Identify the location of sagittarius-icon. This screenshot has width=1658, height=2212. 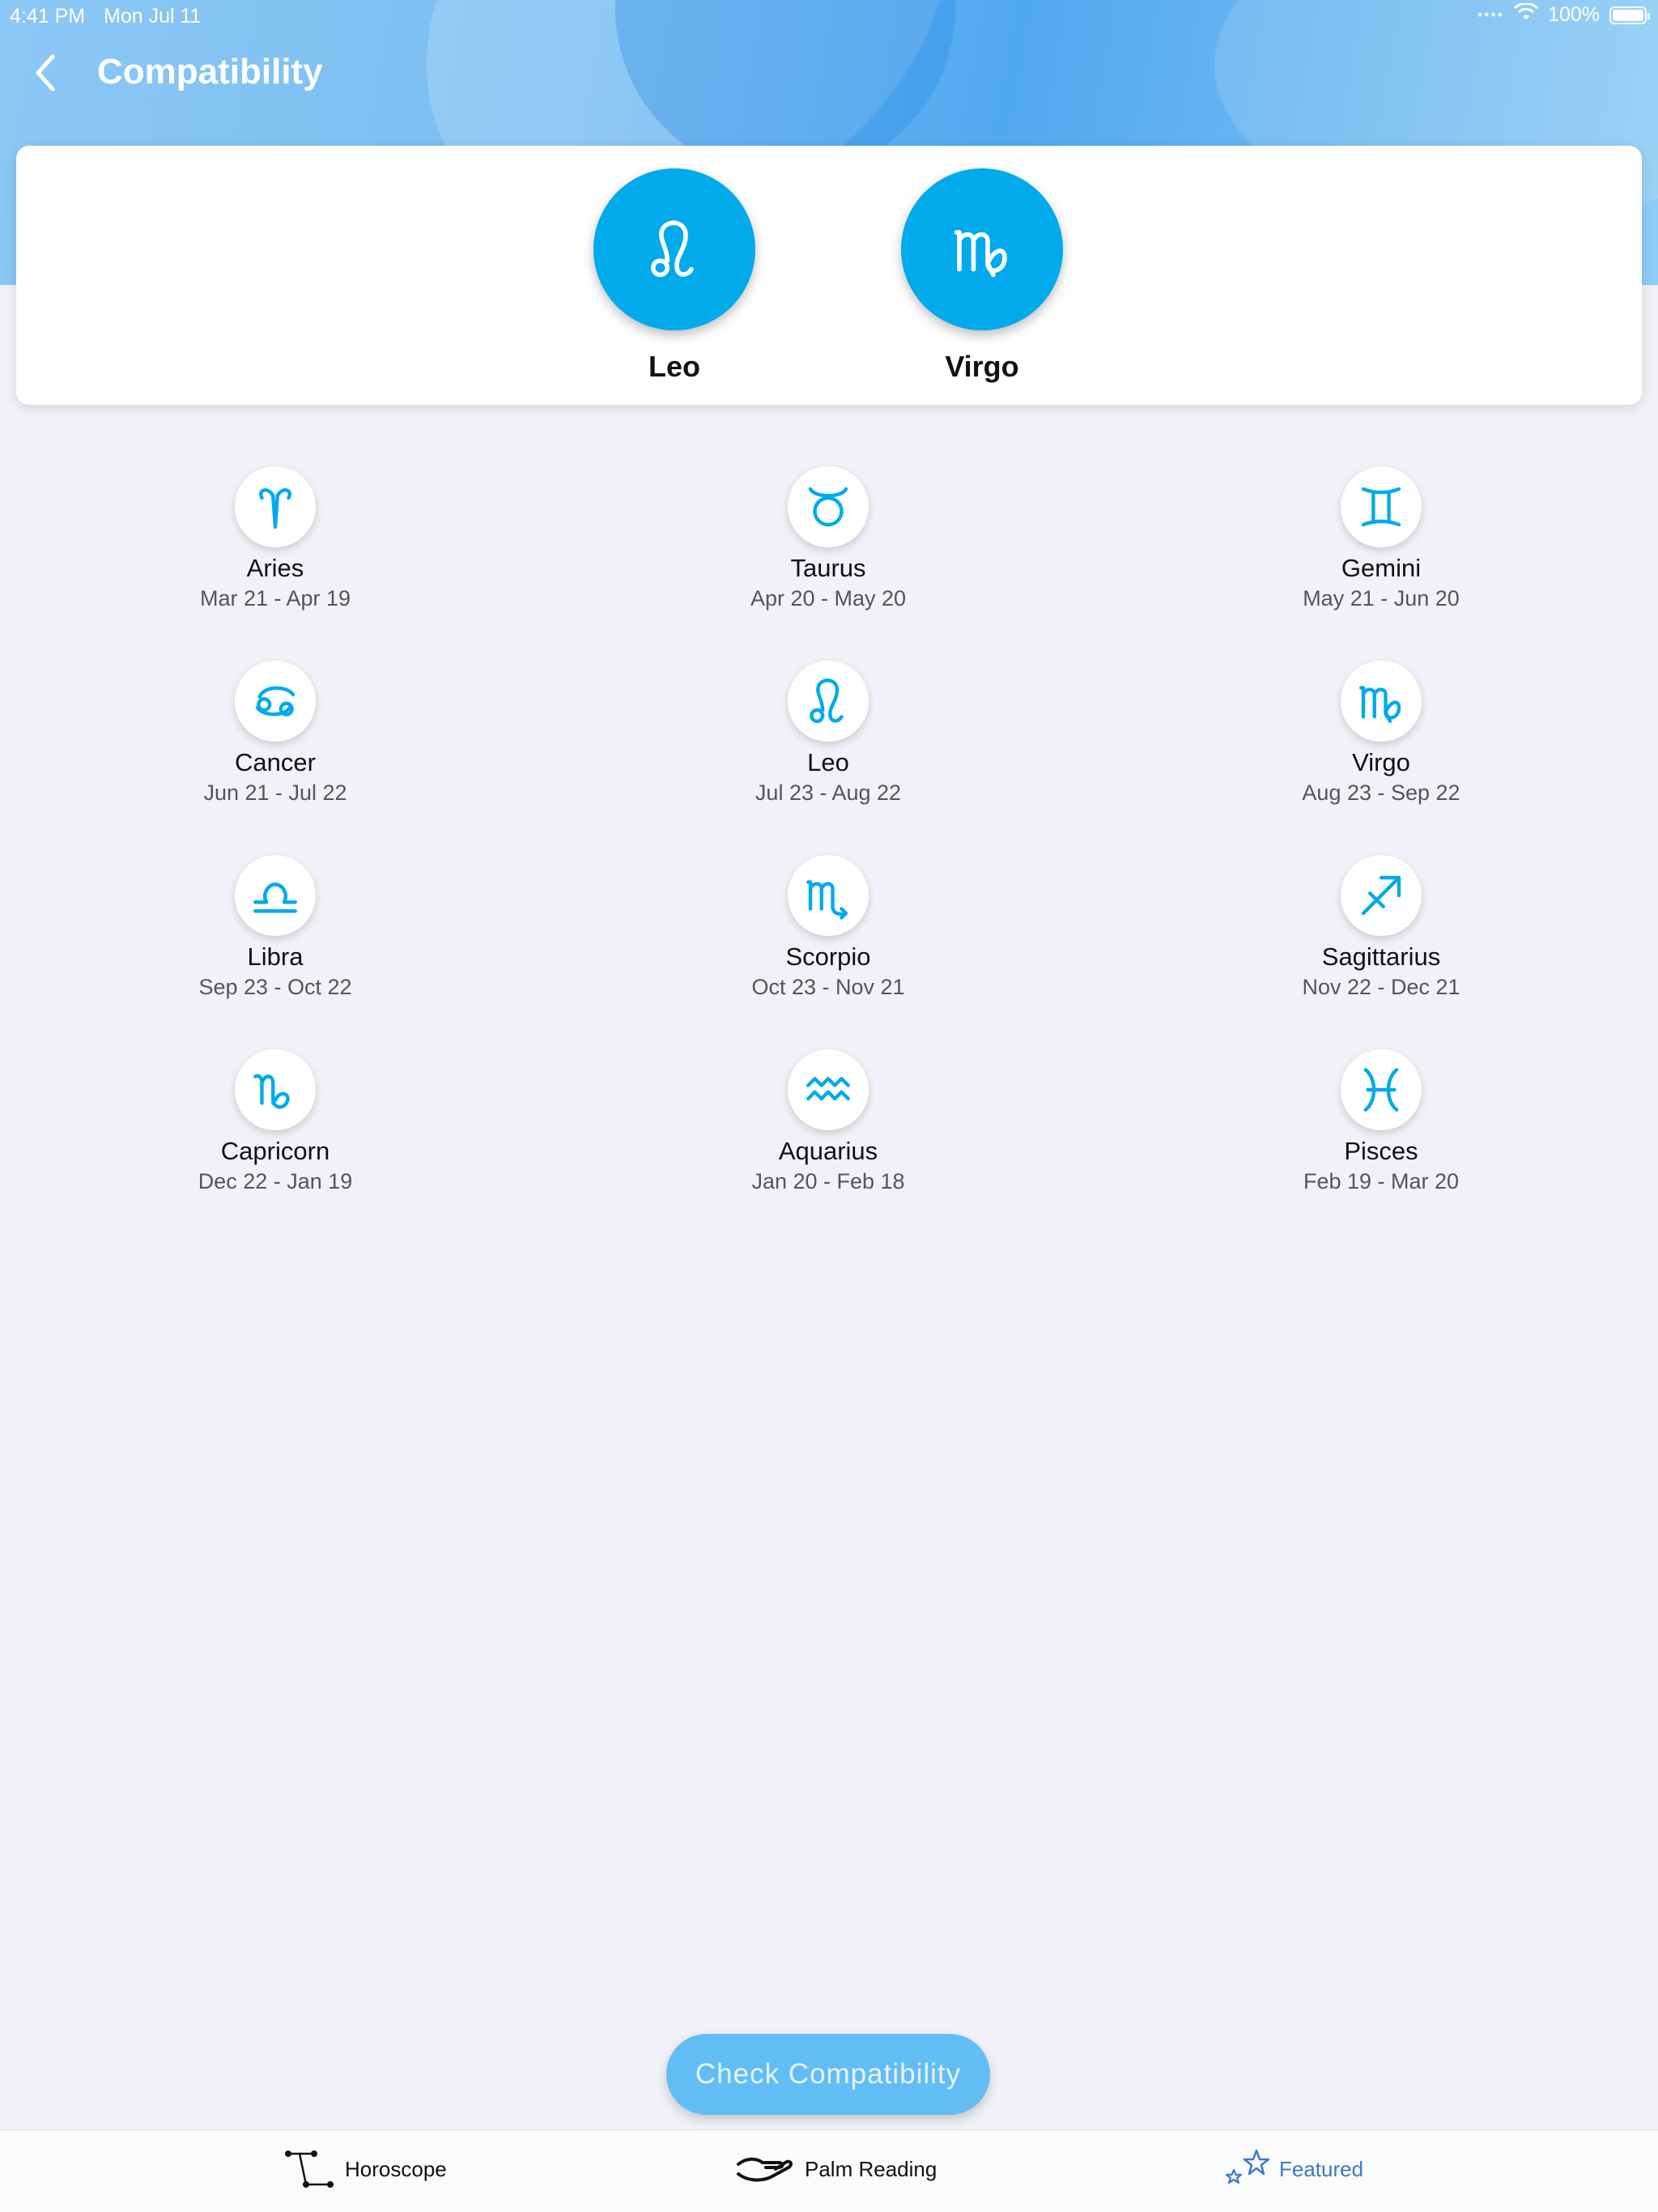
(1381, 895).